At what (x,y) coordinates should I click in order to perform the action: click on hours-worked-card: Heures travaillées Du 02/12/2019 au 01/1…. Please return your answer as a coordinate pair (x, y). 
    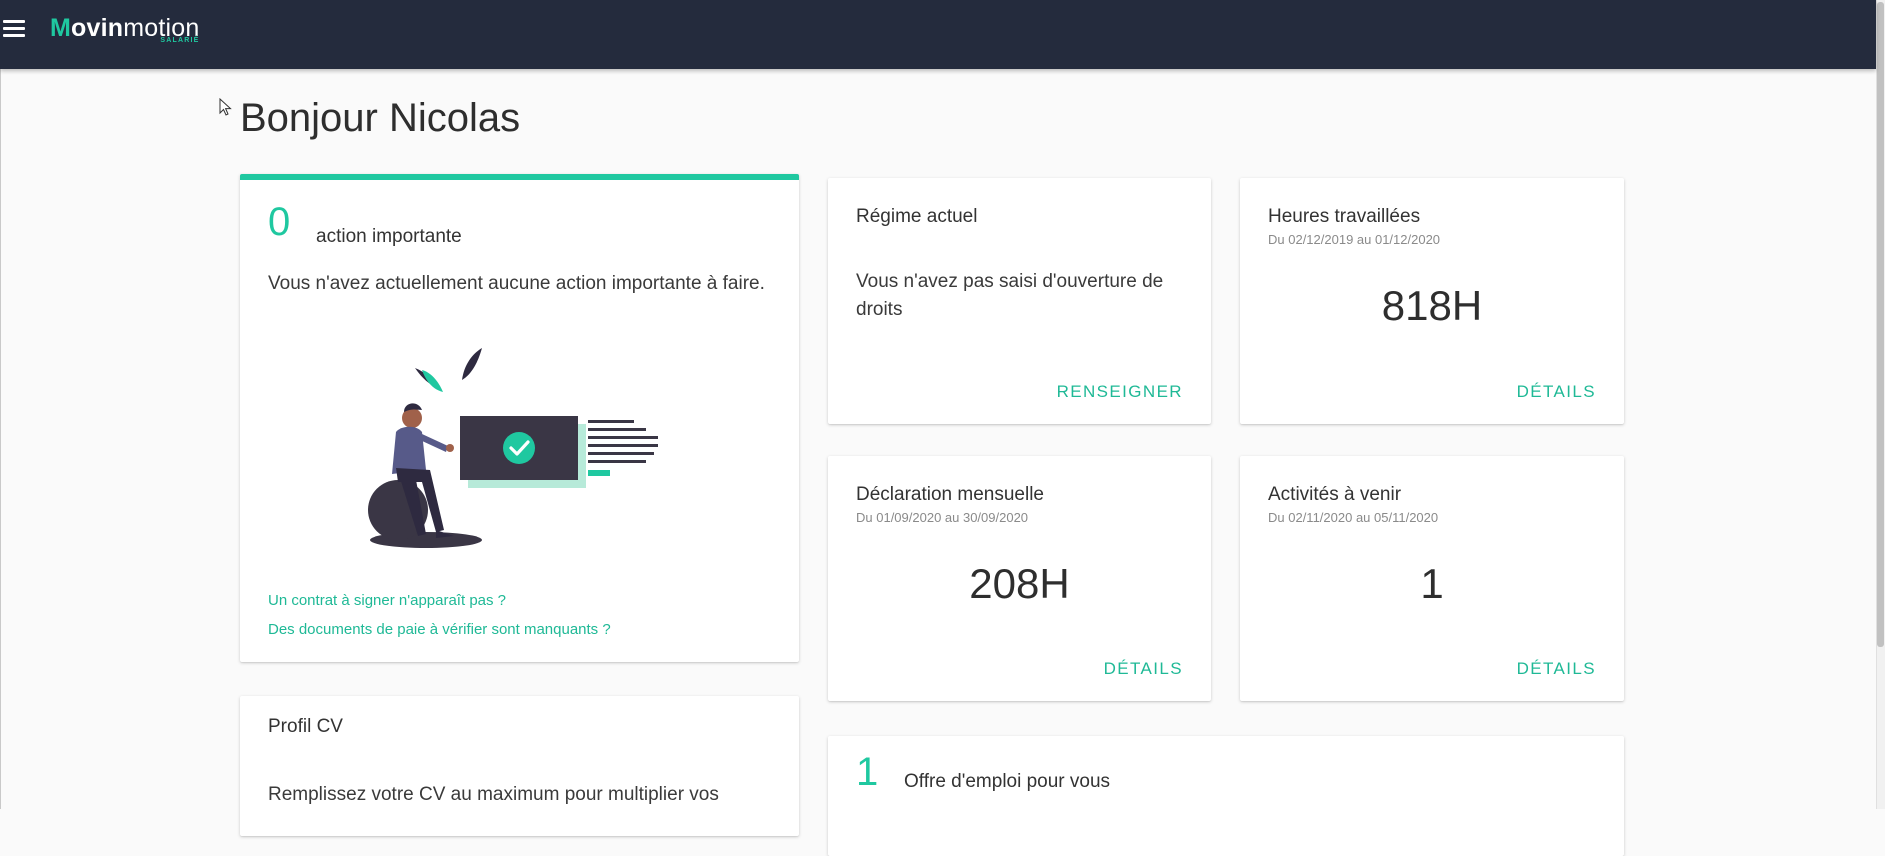
    Looking at the image, I should click on (1432, 301).